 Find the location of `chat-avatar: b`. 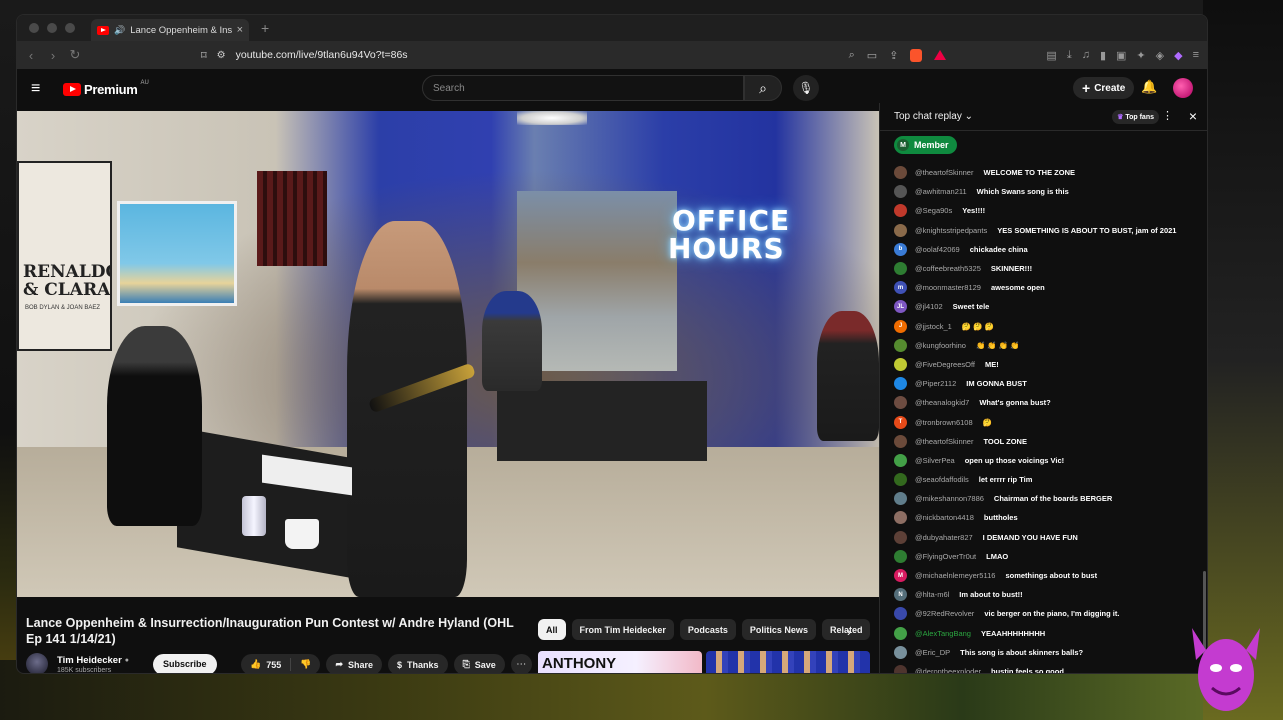

chat-avatar: b is located at coordinates (900, 249).